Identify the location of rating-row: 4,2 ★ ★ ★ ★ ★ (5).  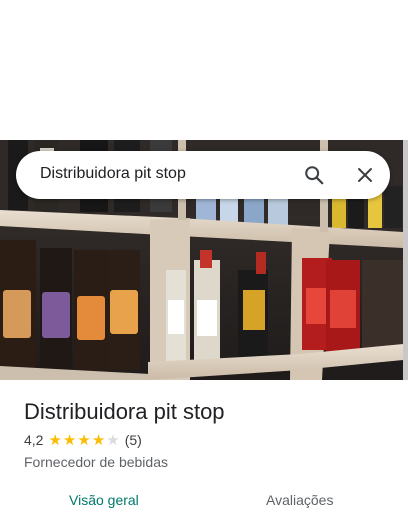
(83, 440).